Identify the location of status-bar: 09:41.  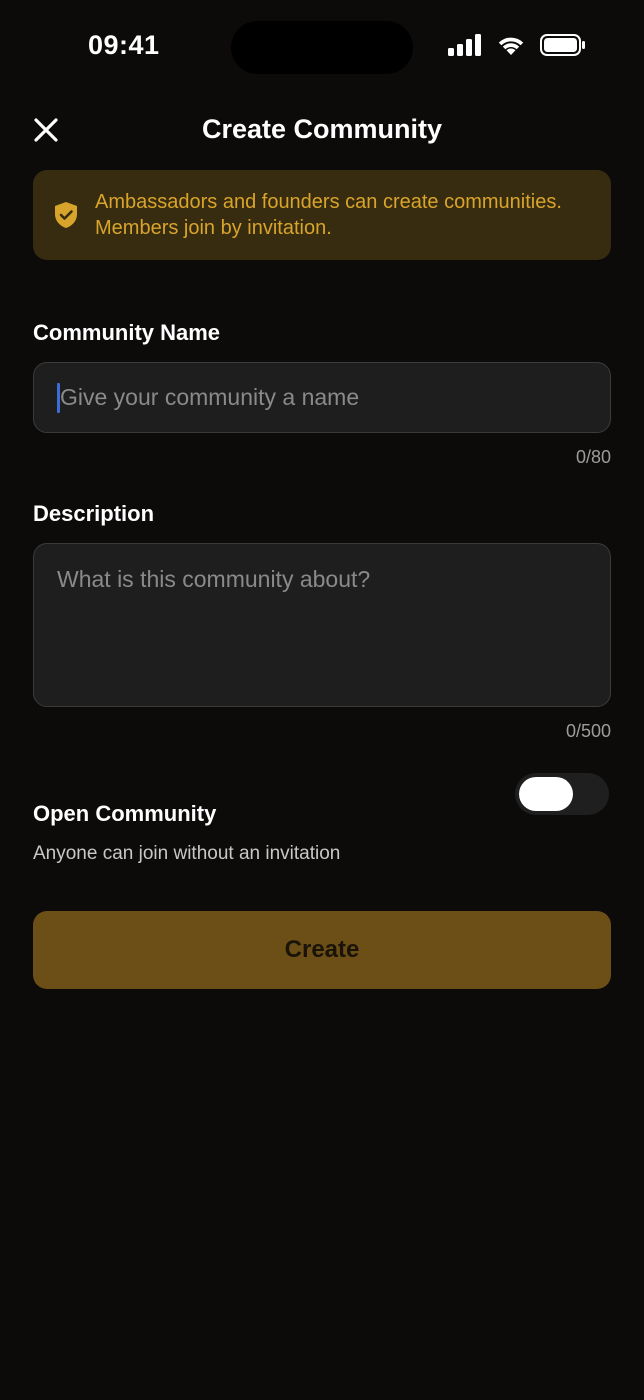
(322, 48).